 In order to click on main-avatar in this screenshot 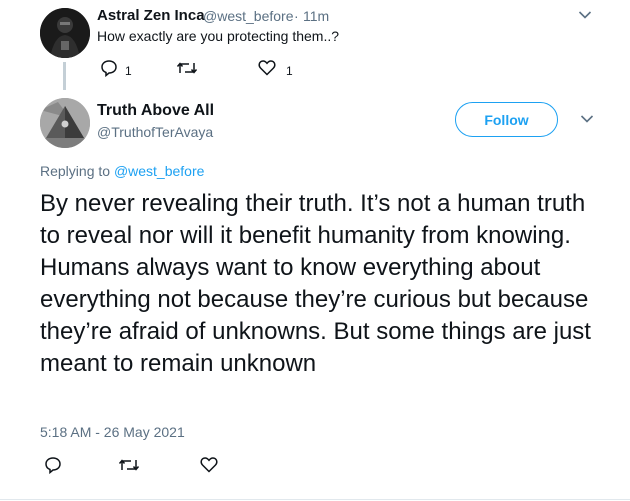, I will do `click(65, 123)`.